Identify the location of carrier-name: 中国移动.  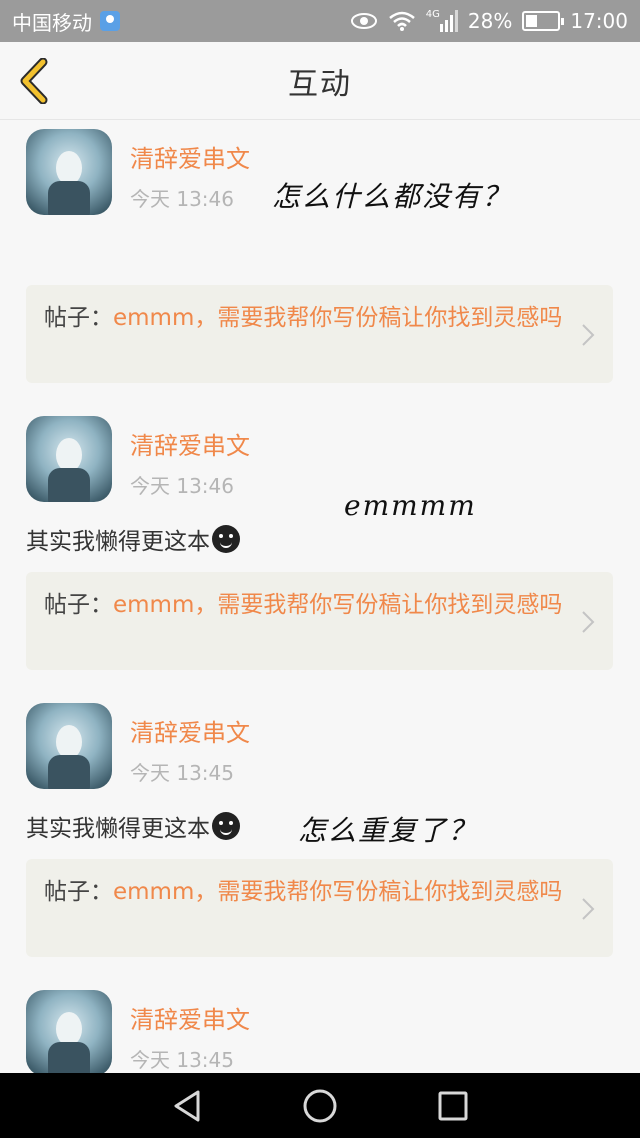
(52, 22).